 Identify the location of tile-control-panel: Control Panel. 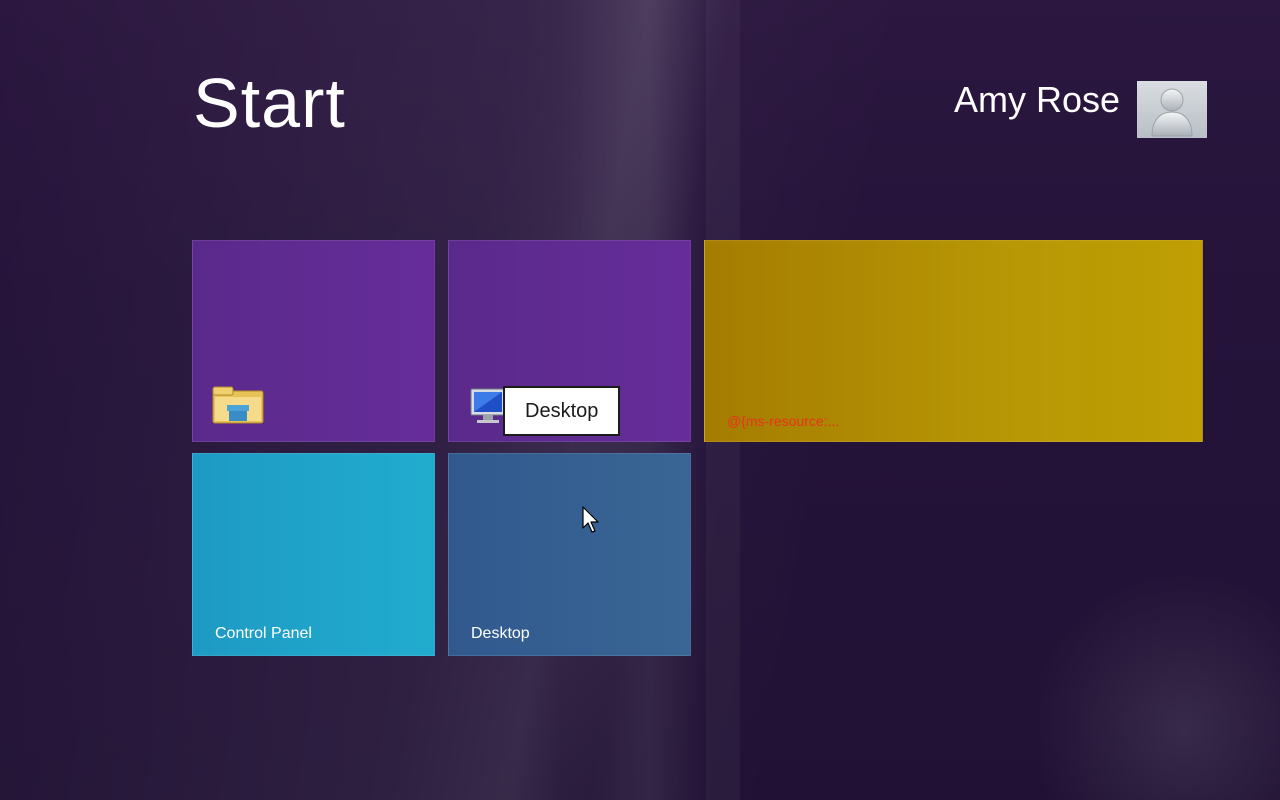
(313, 554).